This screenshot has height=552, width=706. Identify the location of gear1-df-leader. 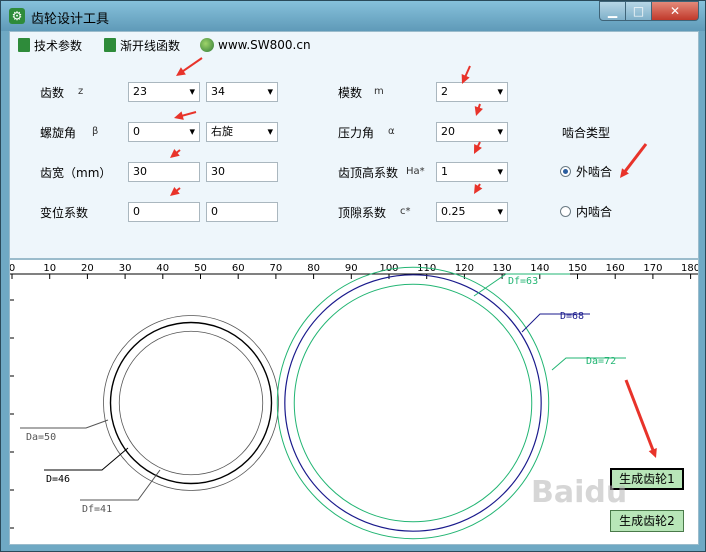
(120, 485).